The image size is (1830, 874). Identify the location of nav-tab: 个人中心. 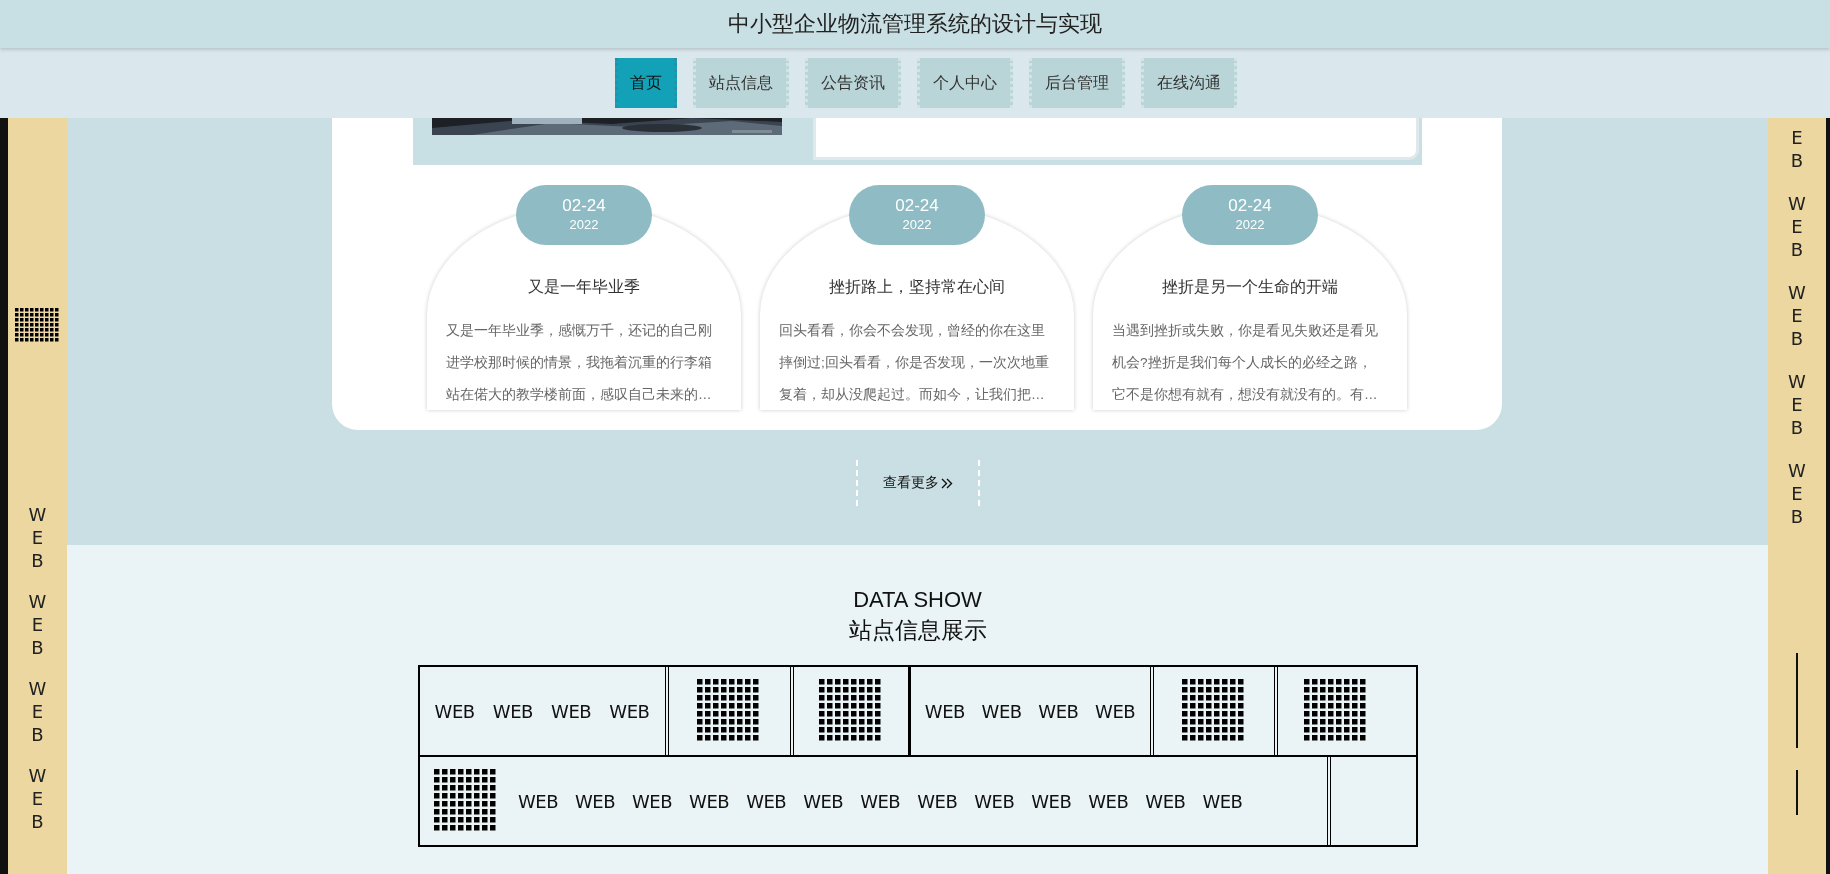
(965, 83).